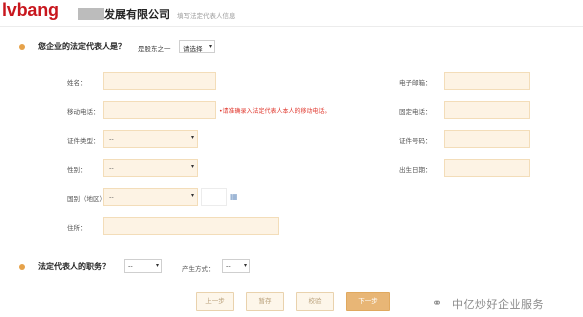 The image size is (583, 317). I want to click on landline-input, so click(487, 110).